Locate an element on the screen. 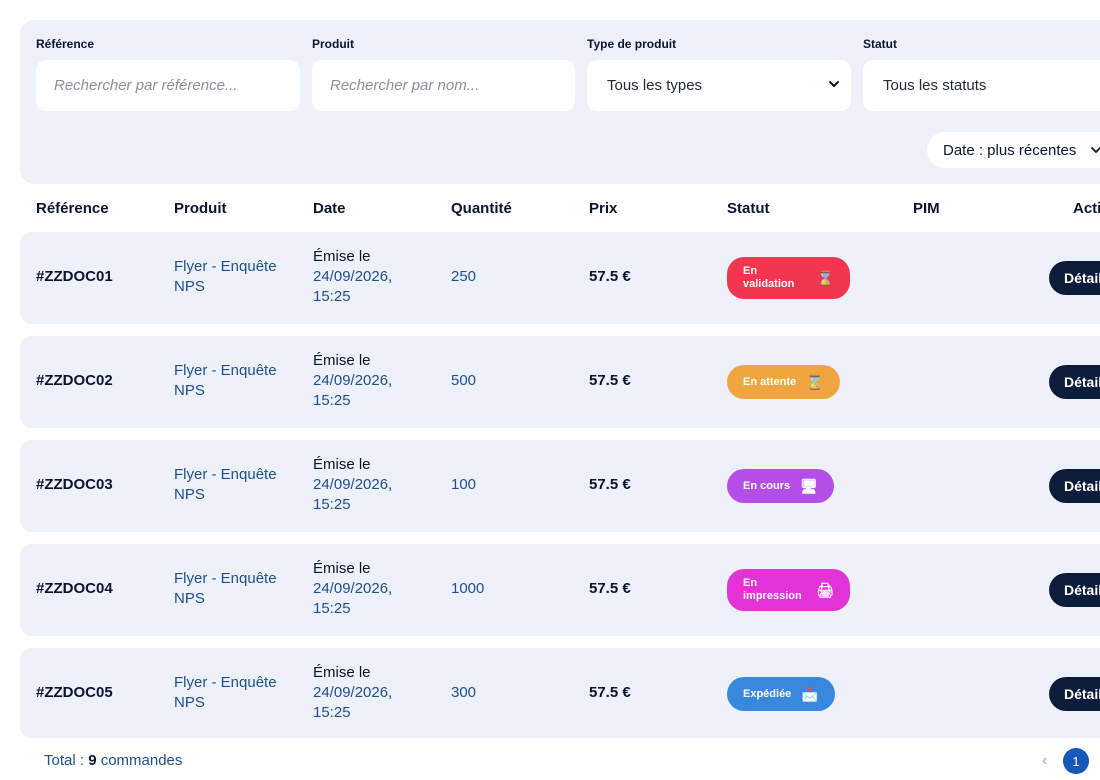 This screenshot has width=1100, height=780. product-filter-label: Produit is located at coordinates (333, 44).